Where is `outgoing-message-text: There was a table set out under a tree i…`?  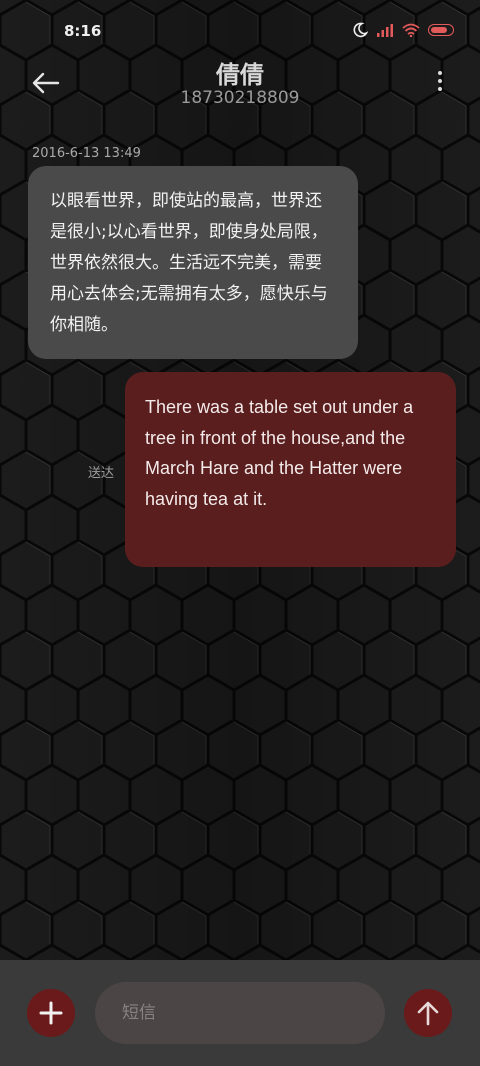 outgoing-message-text: There was a table set out under a tree i… is located at coordinates (279, 453).